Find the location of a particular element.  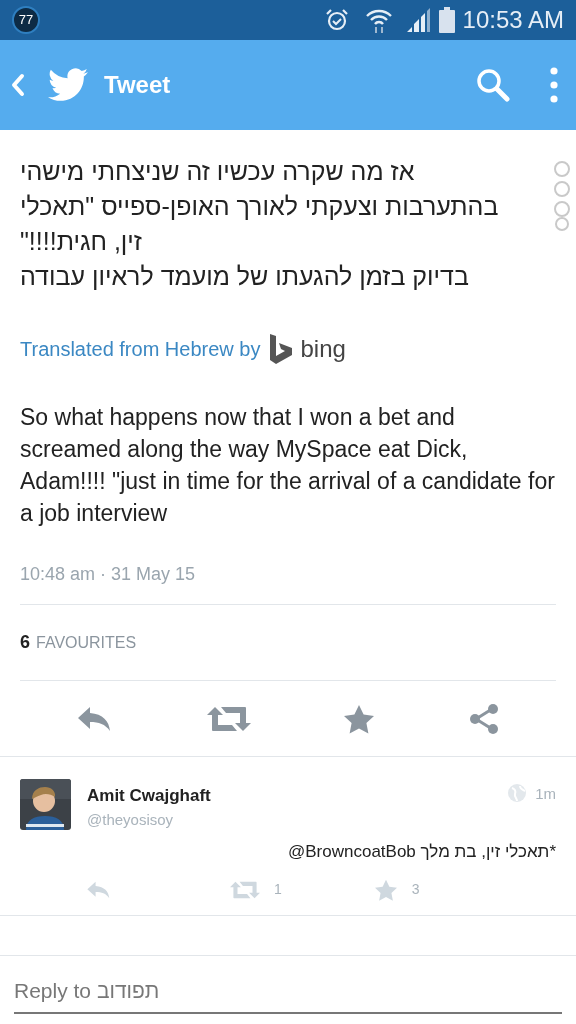

tweet-text-line: בדיוק בזמן להגעתו של מועמד לראיון עבודה is located at coordinates (244, 276).